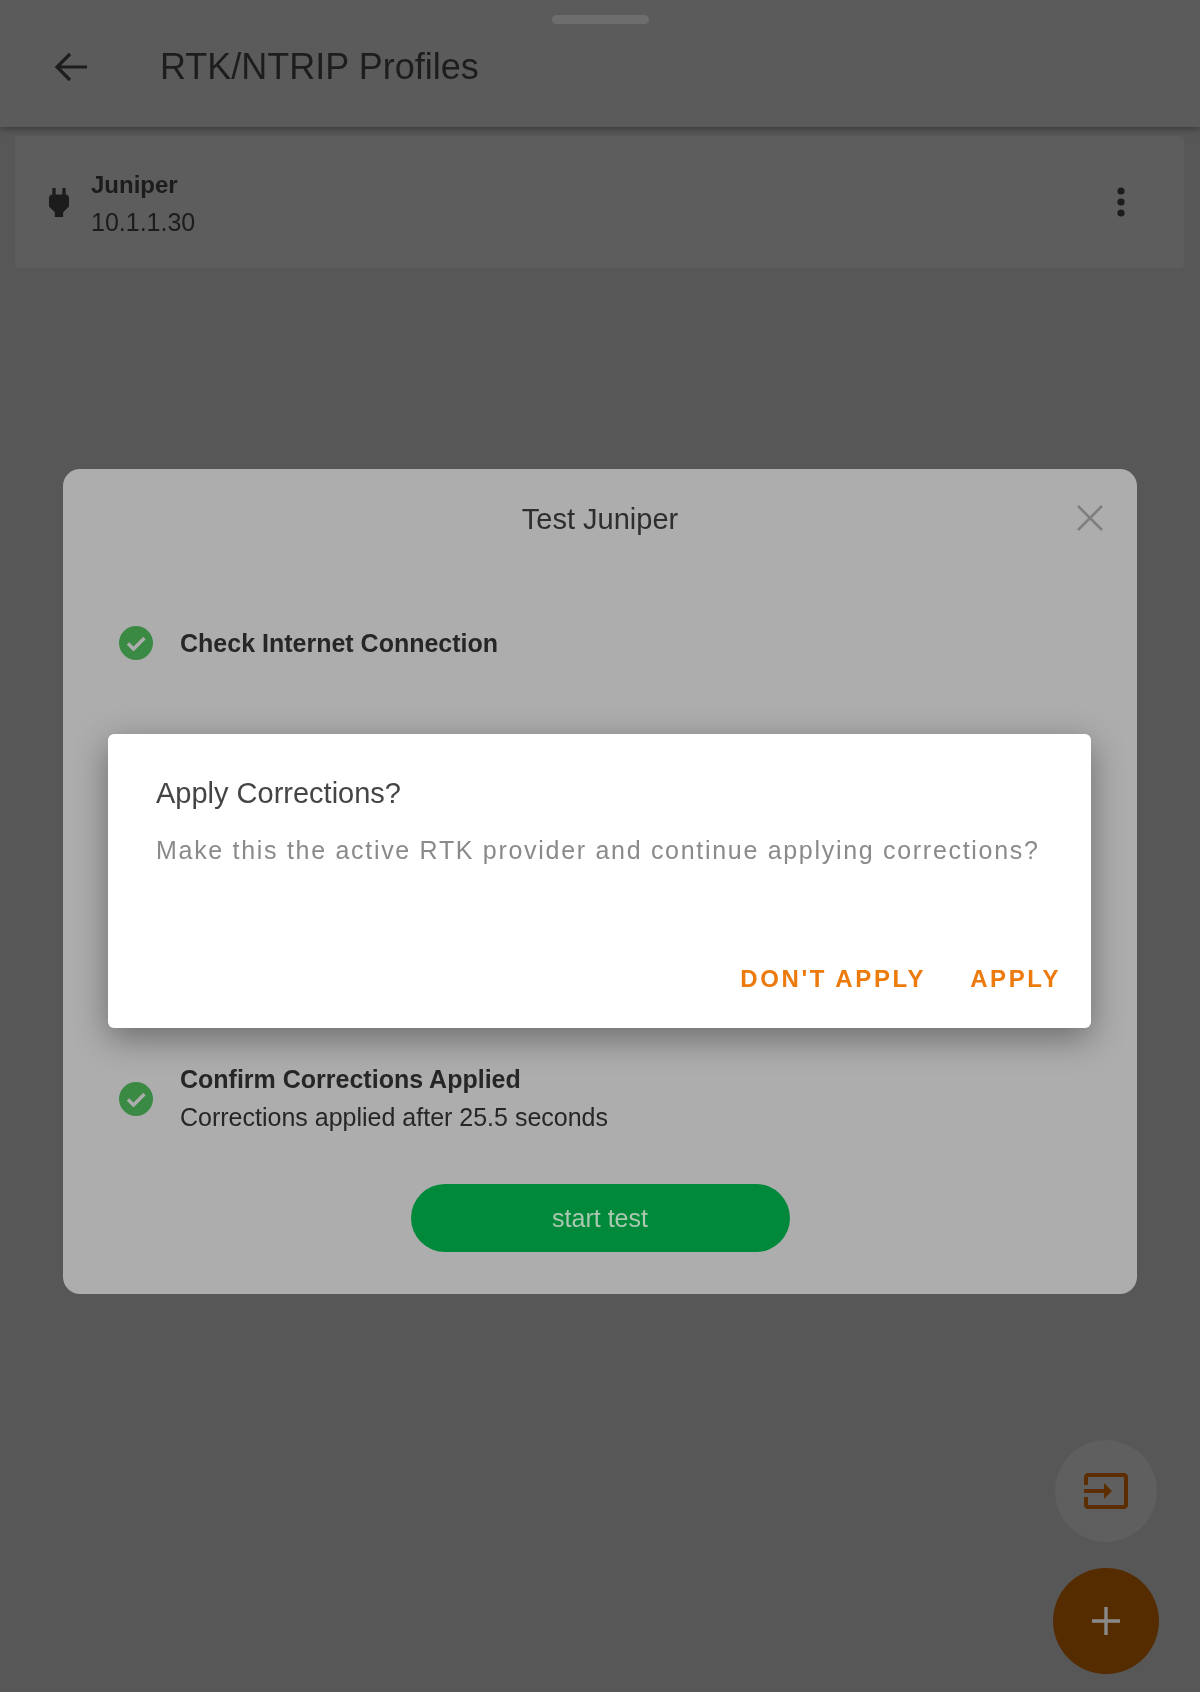 The width and height of the screenshot is (1200, 1692). I want to click on dialog-title: Test Juniper, so click(600, 519).